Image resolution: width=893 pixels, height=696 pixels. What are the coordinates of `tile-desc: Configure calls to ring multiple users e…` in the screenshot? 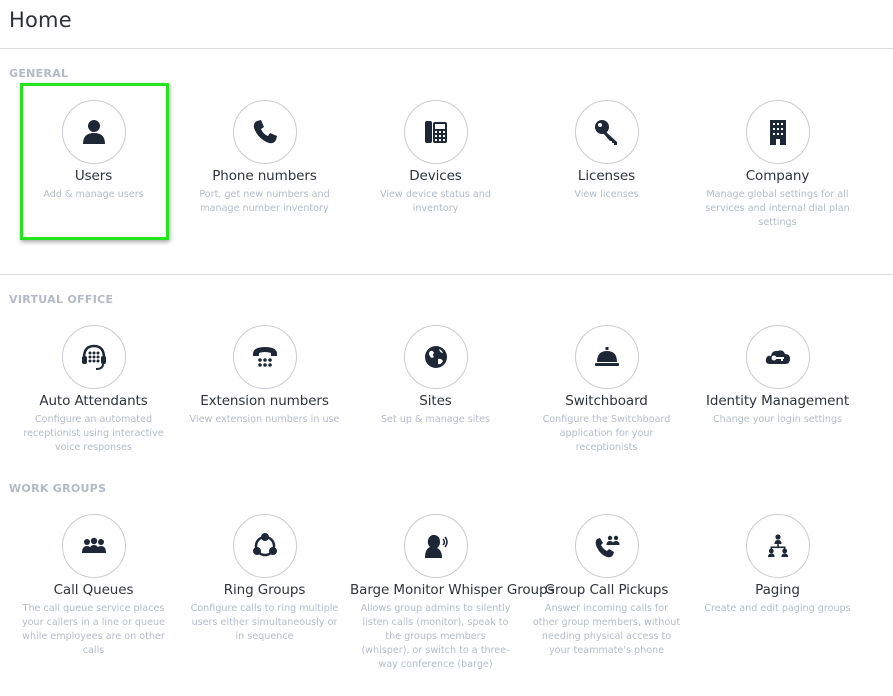 It's located at (264, 622).